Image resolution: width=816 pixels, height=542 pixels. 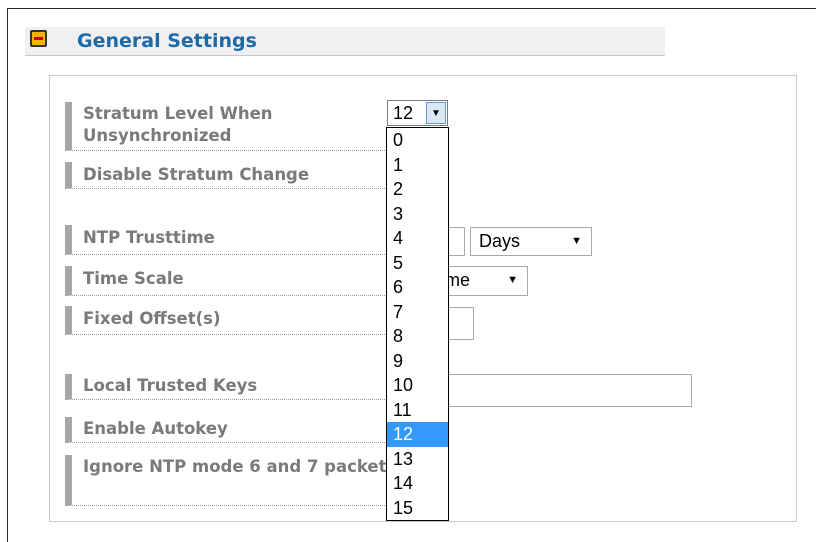 What do you see at coordinates (417, 312) in the screenshot?
I see `dropdown-option: 7` at bounding box center [417, 312].